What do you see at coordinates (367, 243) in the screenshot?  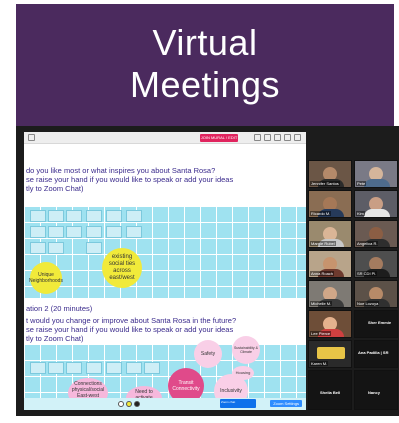 I see `participant-name: Angelica R.` at bounding box center [367, 243].